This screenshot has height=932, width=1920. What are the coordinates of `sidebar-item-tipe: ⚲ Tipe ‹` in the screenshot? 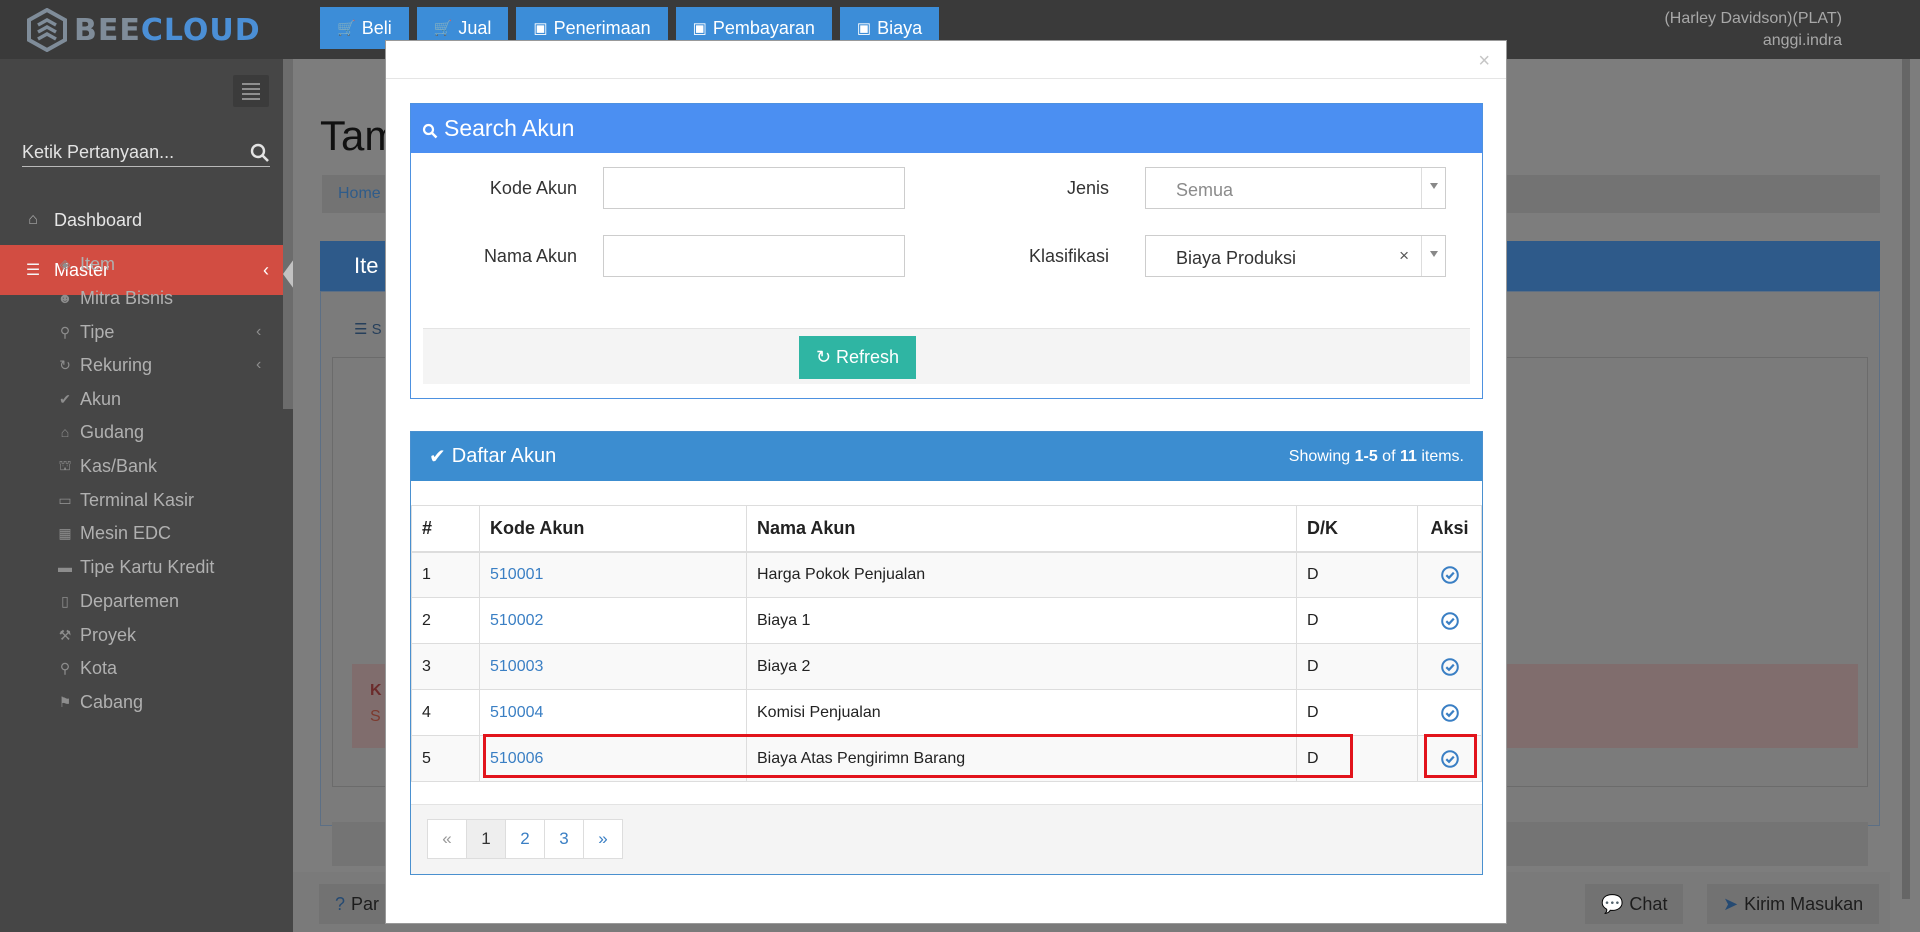 It's located at (158, 332).